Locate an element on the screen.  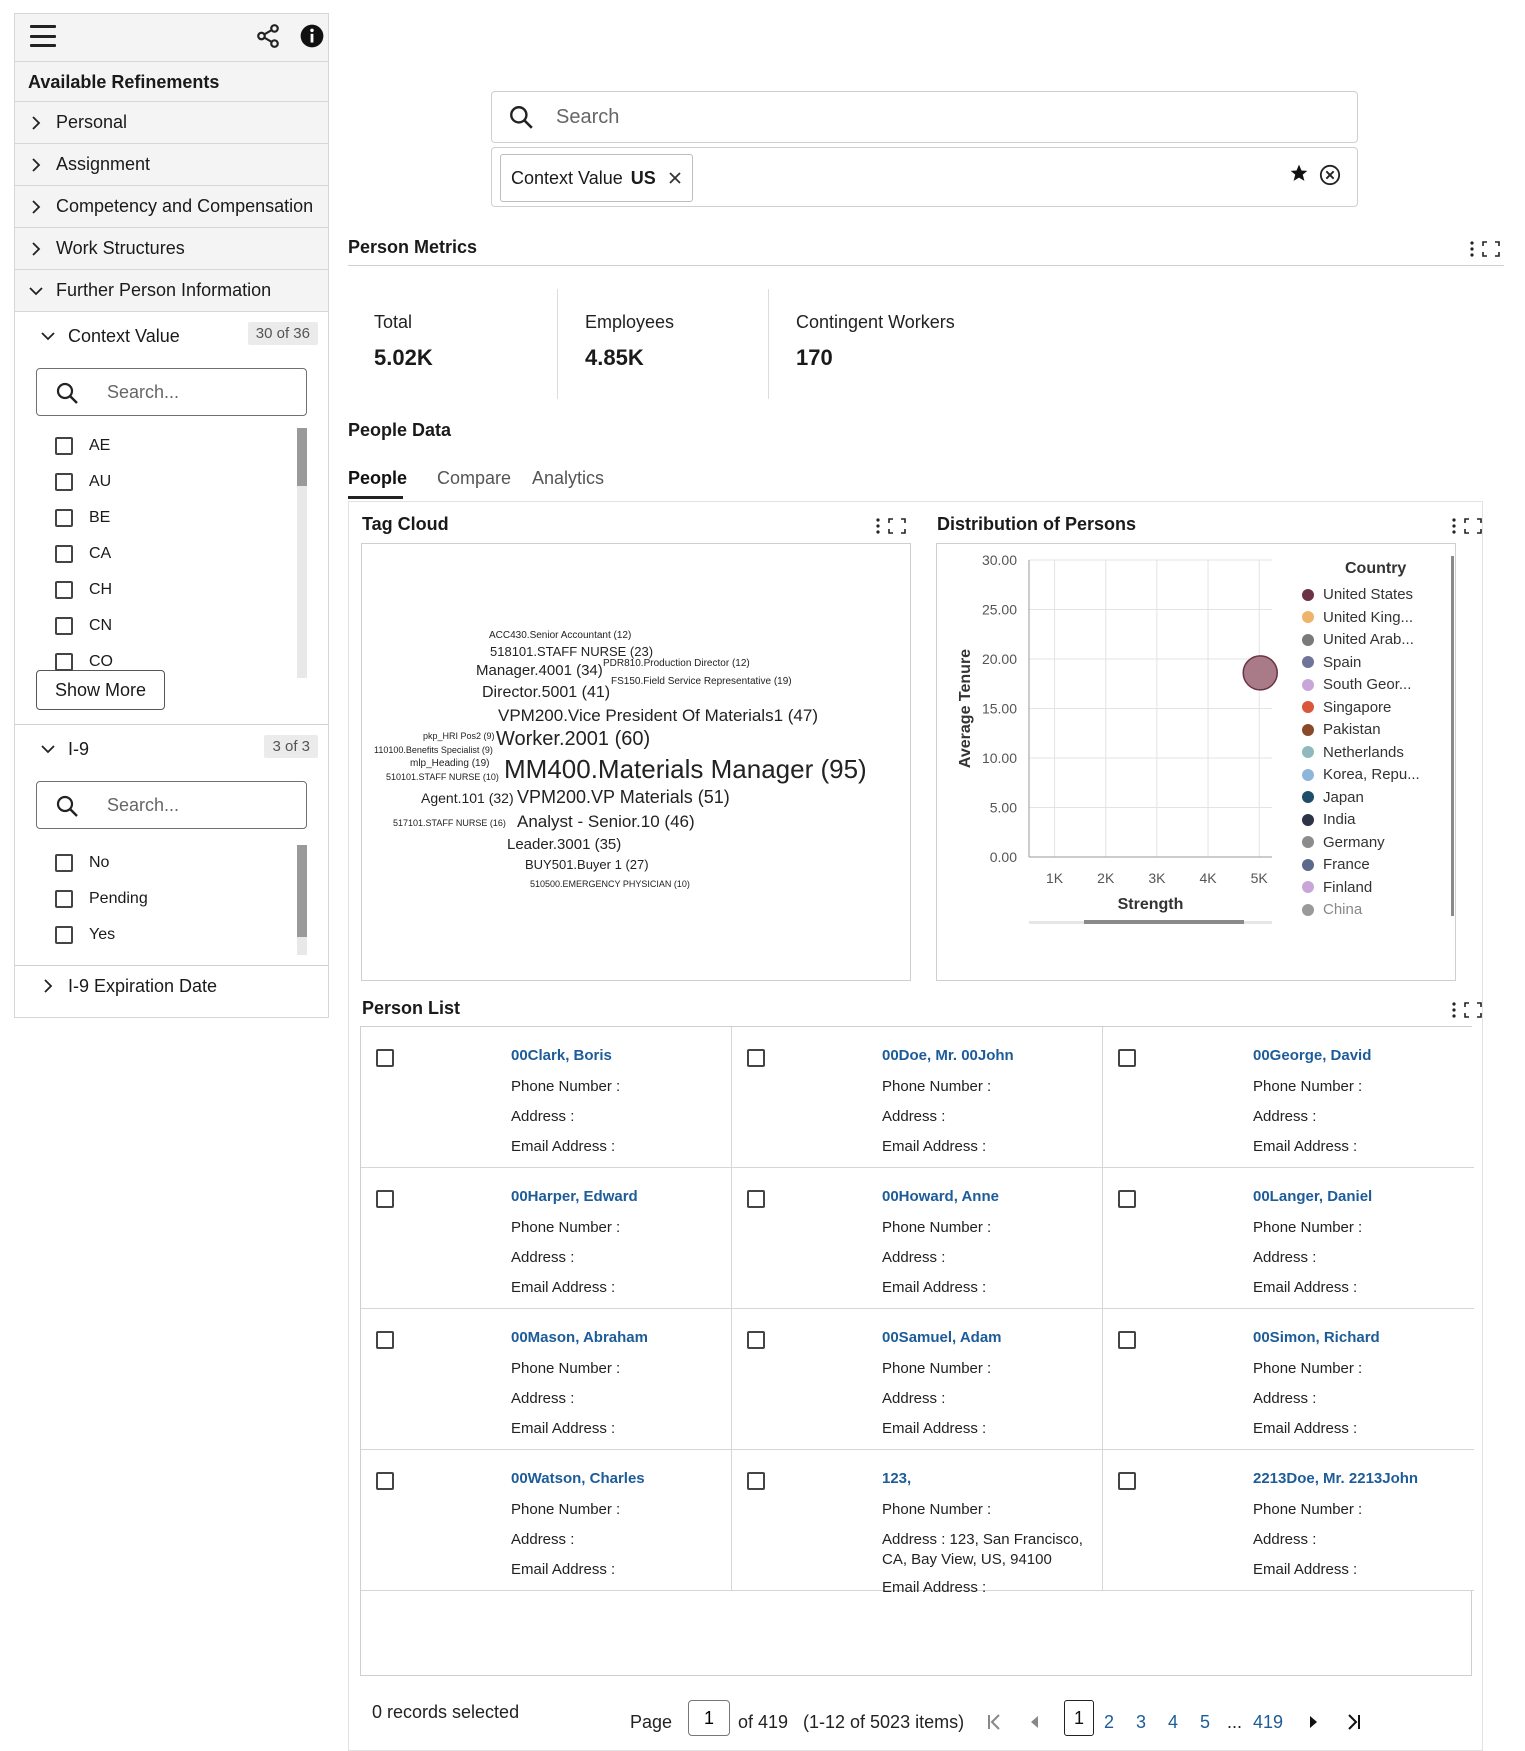
tag: ACC430.Senior Accountant (12) is located at coordinates (560, 635).